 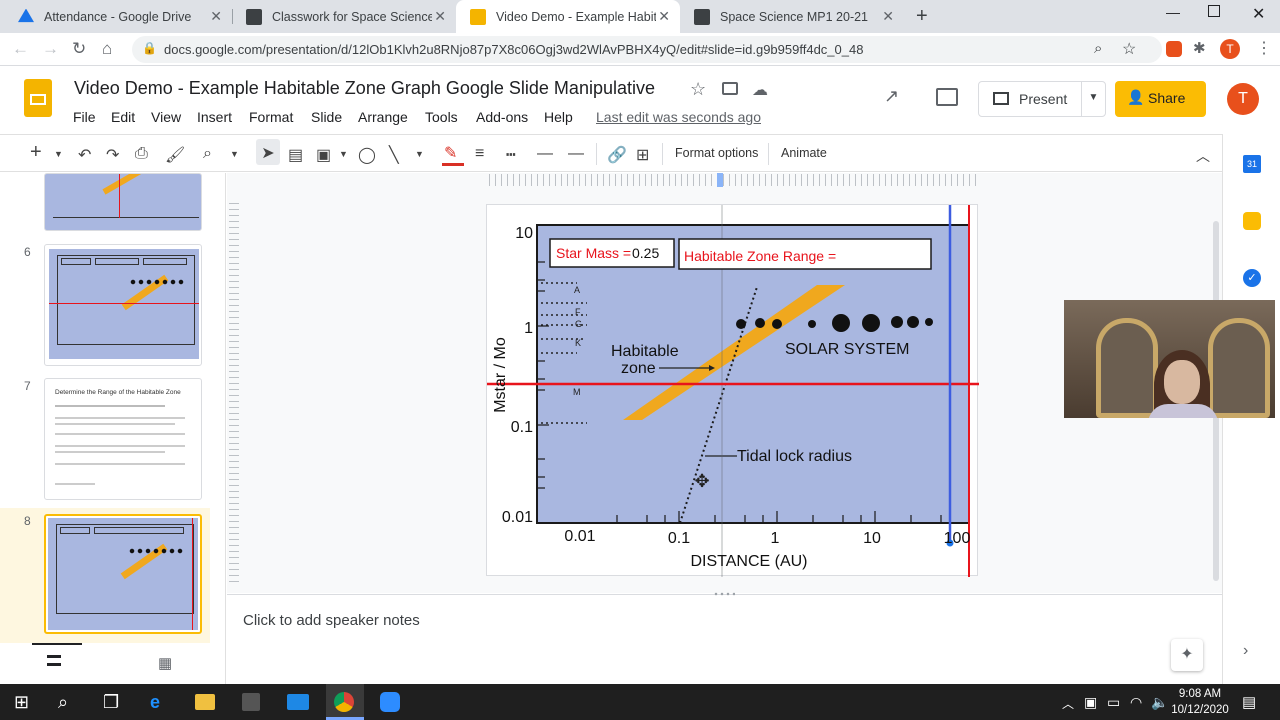 What do you see at coordinates (1093, 99) in the screenshot?
I see `present-dropdown-icon: ▼` at bounding box center [1093, 99].